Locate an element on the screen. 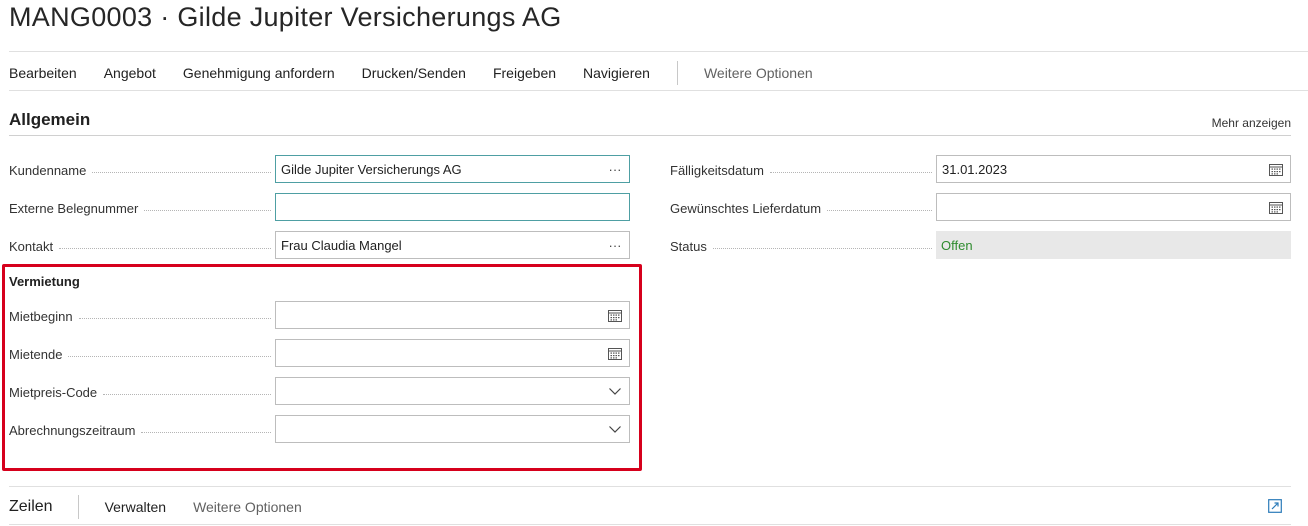  section-title-general: Allgemein is located at coordinates (49, 120).